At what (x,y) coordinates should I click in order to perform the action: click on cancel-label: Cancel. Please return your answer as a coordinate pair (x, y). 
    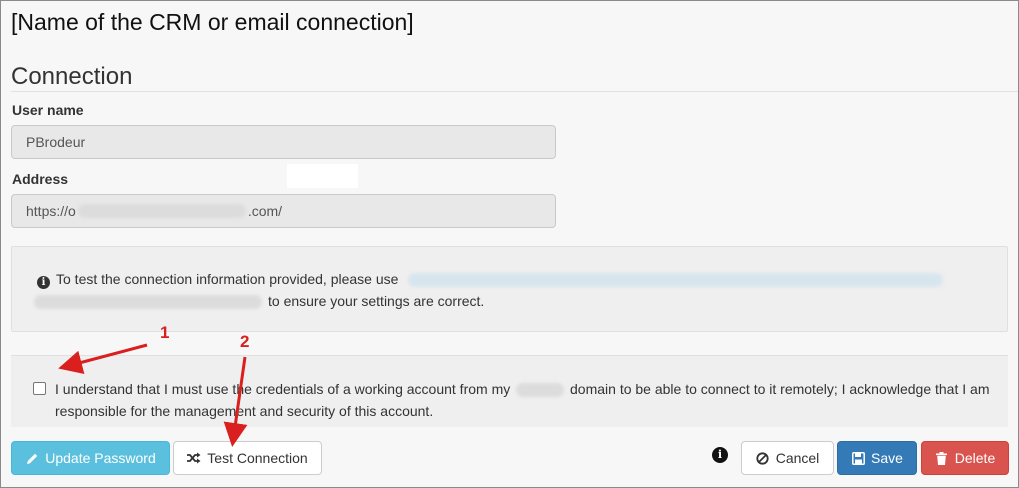
    Looking at the image, I should click on (797, 458).